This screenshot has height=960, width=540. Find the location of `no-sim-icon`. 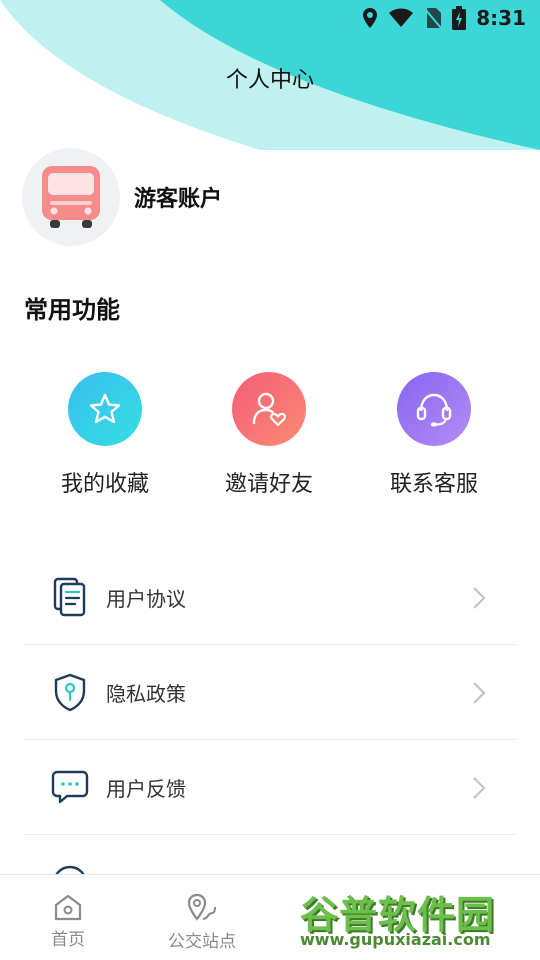

no-sim-icon is located at coordinates (433, 18).